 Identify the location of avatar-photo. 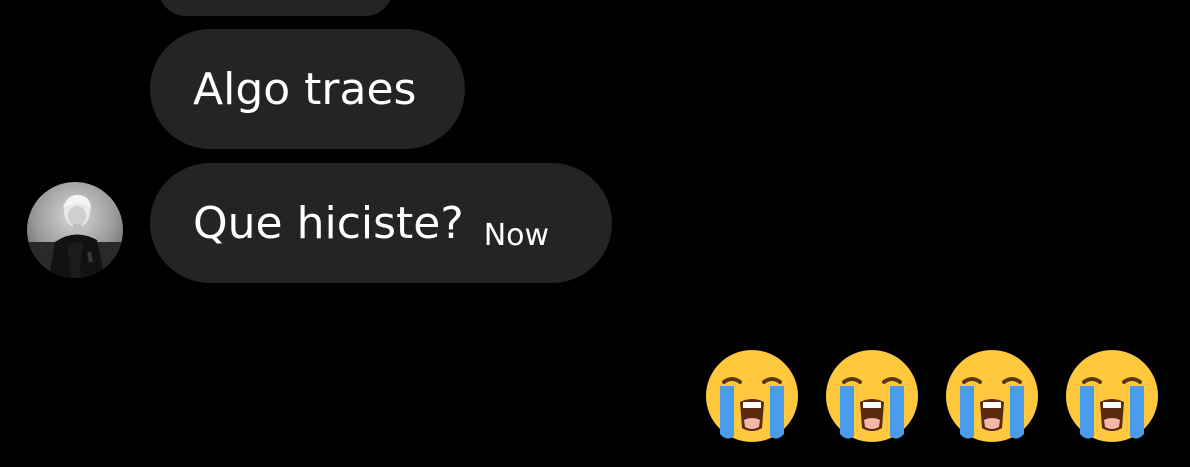
(75, 230).